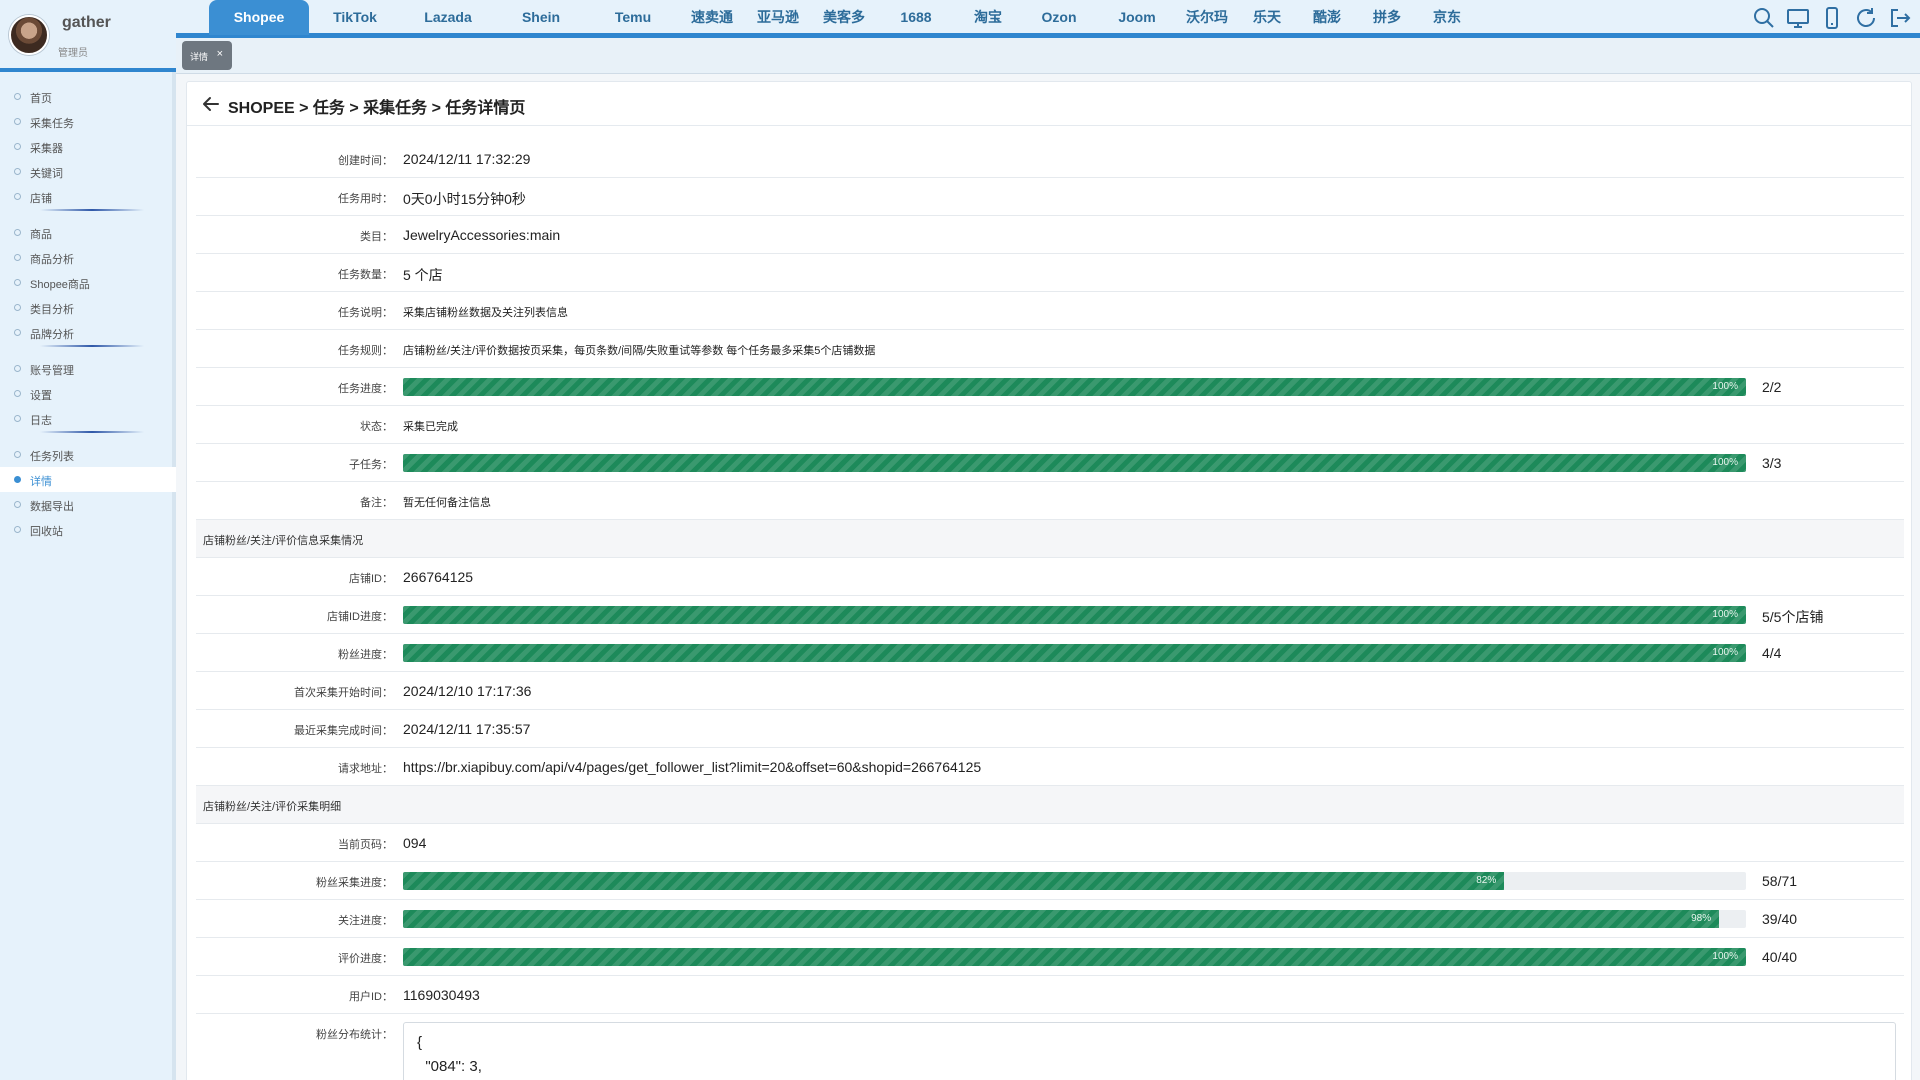 The height and width of the screenshot is (1080, 1920). Describe the element at coordinates (365, 655) in the screenshot. I see `field-label: 粉丝进度：` at that location.